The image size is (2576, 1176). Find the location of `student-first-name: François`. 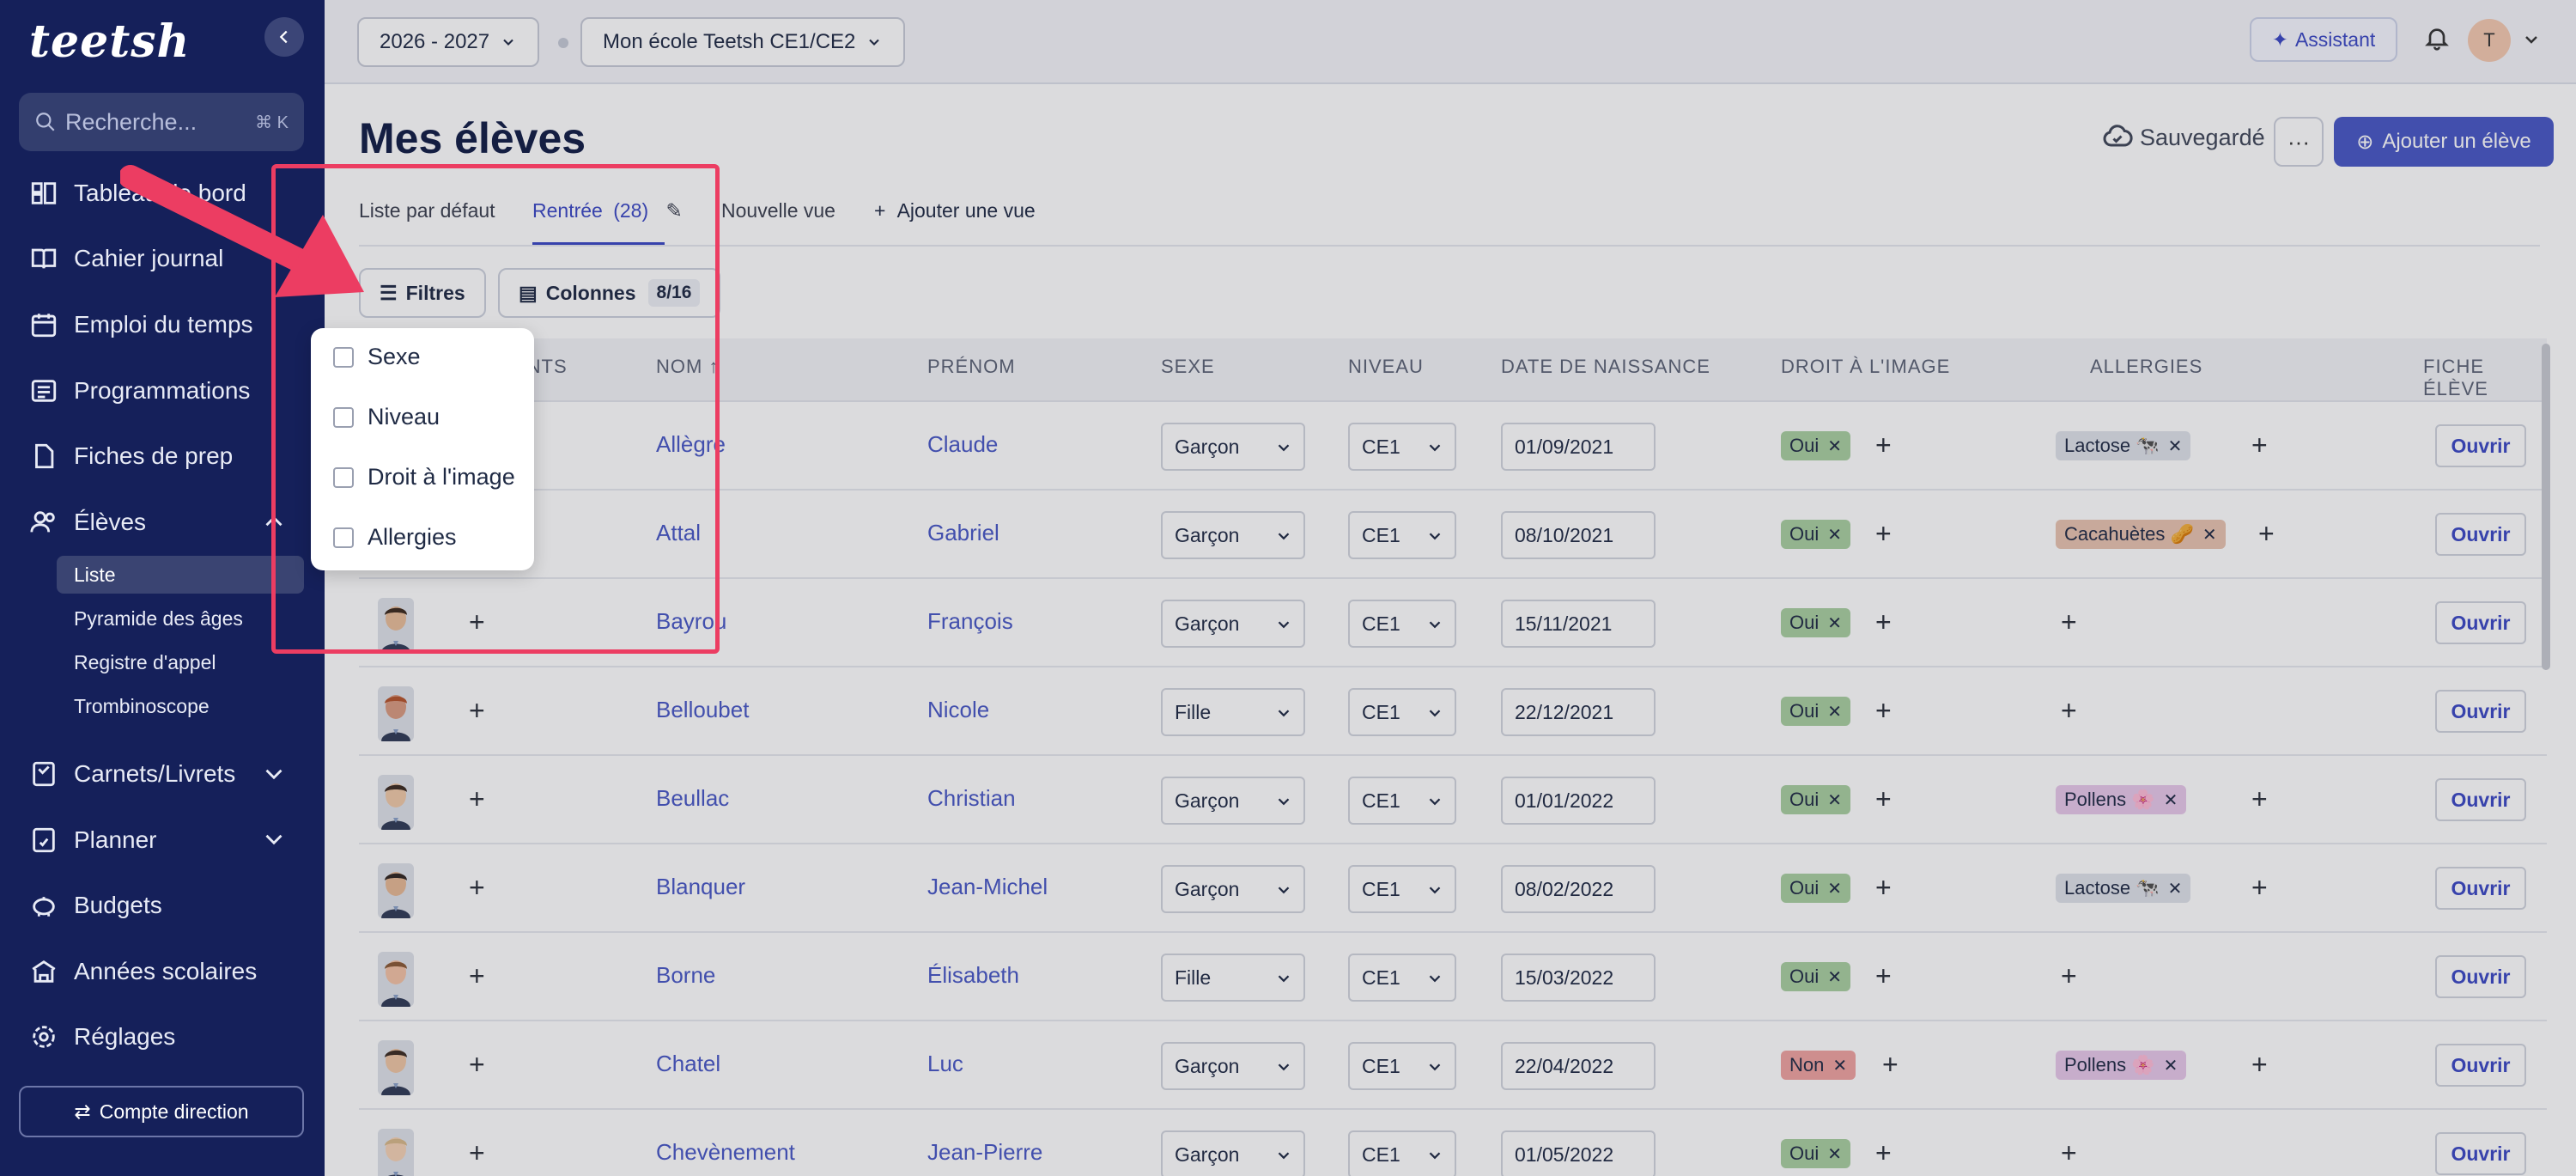

student-first-name: François is located at coordinates (970, 621).